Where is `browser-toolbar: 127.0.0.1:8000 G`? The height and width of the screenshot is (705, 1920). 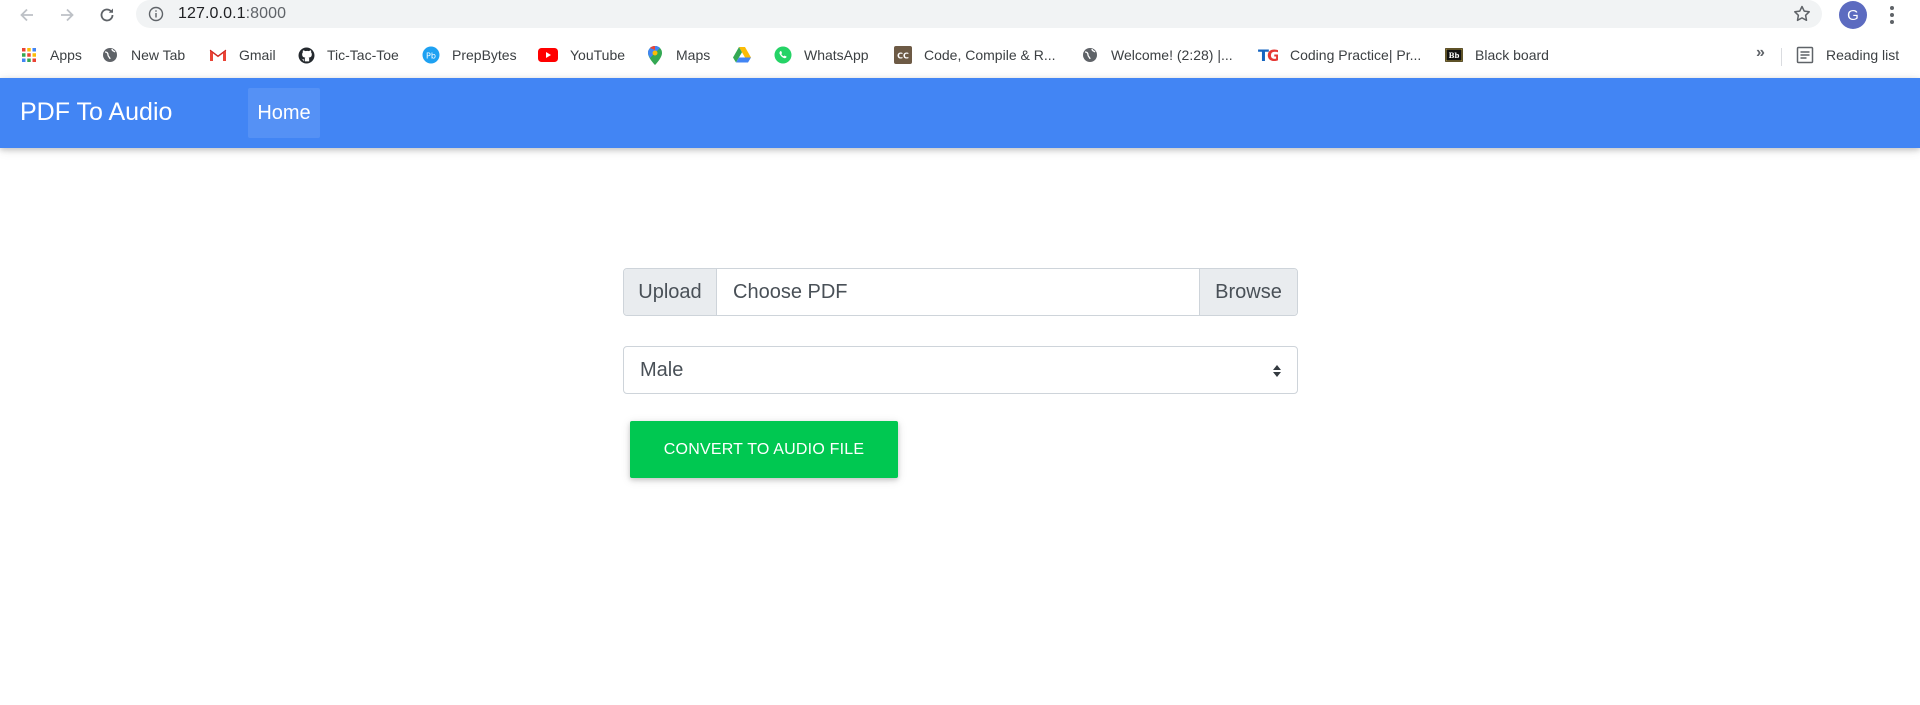
browser-toolbar: 127.0.0.1:8000 G is located at coordinates (960, 15).